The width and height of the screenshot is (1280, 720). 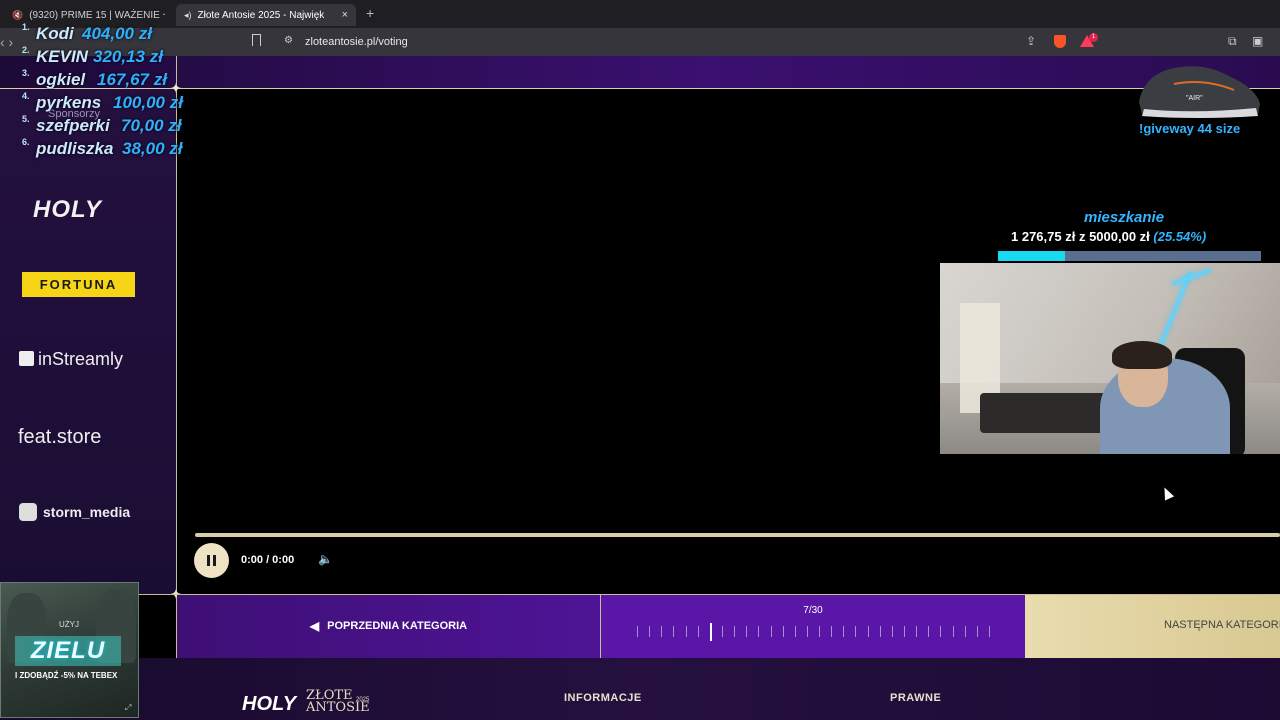 What do you see at coordinates (256, 40) in the screenshot?
I see `bookmark-icon` at bounding box center [256, 40].